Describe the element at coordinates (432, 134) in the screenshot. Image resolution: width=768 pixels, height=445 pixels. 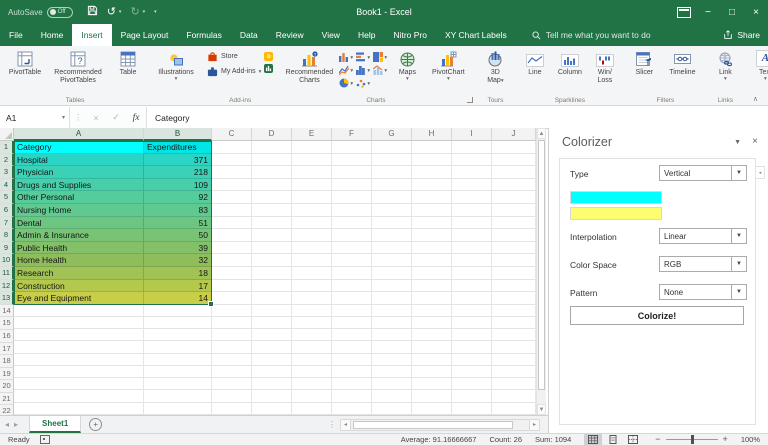
I see `column-header-H: H` at that location.